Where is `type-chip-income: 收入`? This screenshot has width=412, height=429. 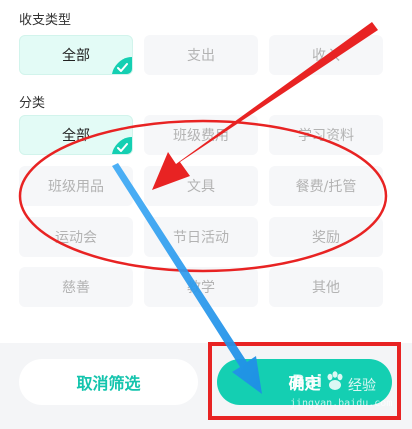 type-chip-income: 收入 is located at coordinates (326, 55).